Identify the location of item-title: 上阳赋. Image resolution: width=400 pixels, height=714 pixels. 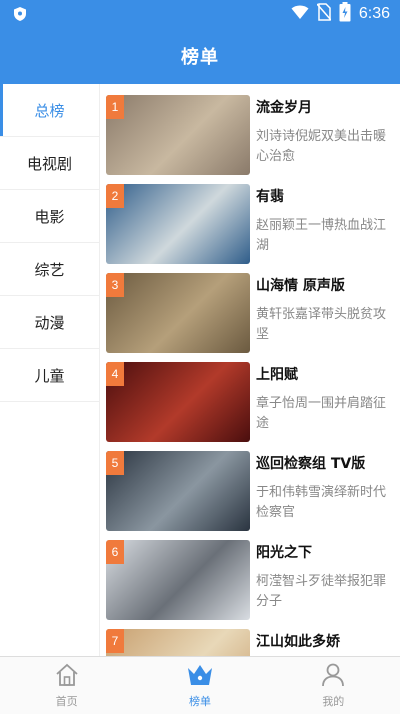
(326, 374).